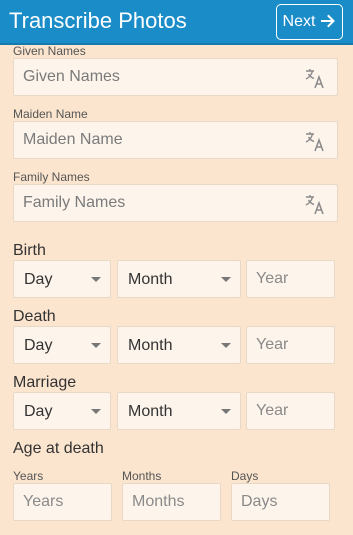 The width and height of the screenshot is (353, 535). What do you see at coordinates (71, 76) in the screenshot?
I see `given-names-placeholder: Given Names` at bounding box center [71, 76].